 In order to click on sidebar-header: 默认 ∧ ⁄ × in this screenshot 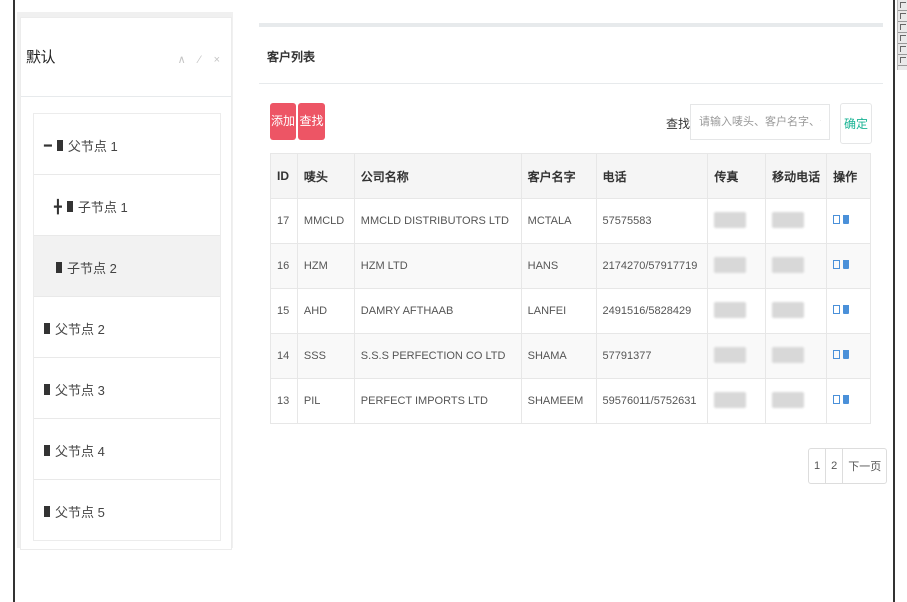, I will do `click(126, 57)`.